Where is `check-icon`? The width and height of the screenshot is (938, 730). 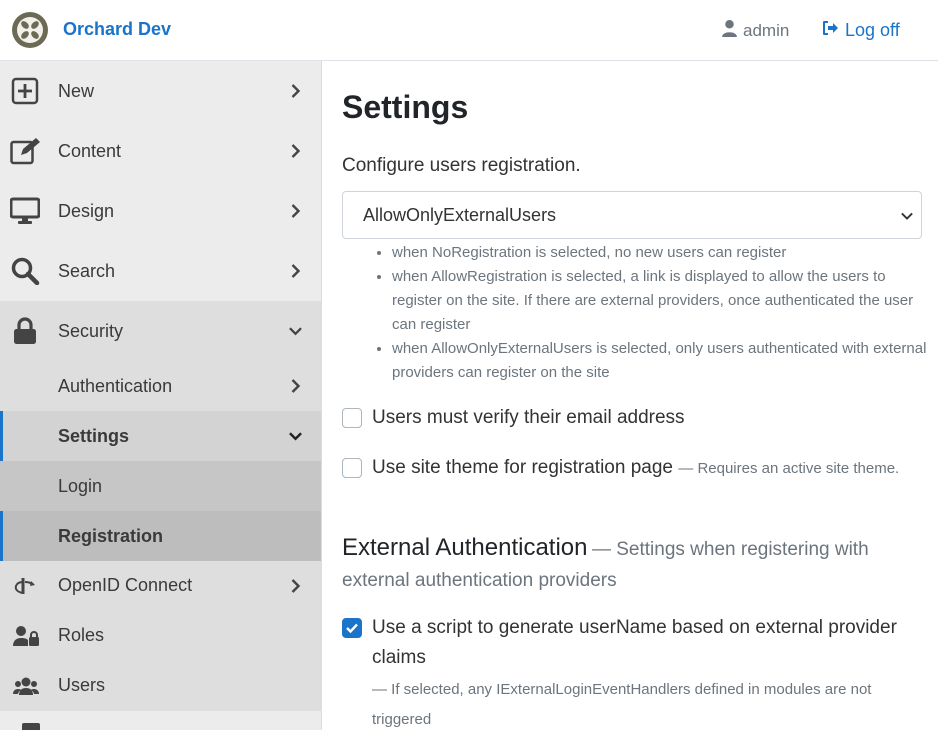
check-icon is located at coordinates (352, 628).